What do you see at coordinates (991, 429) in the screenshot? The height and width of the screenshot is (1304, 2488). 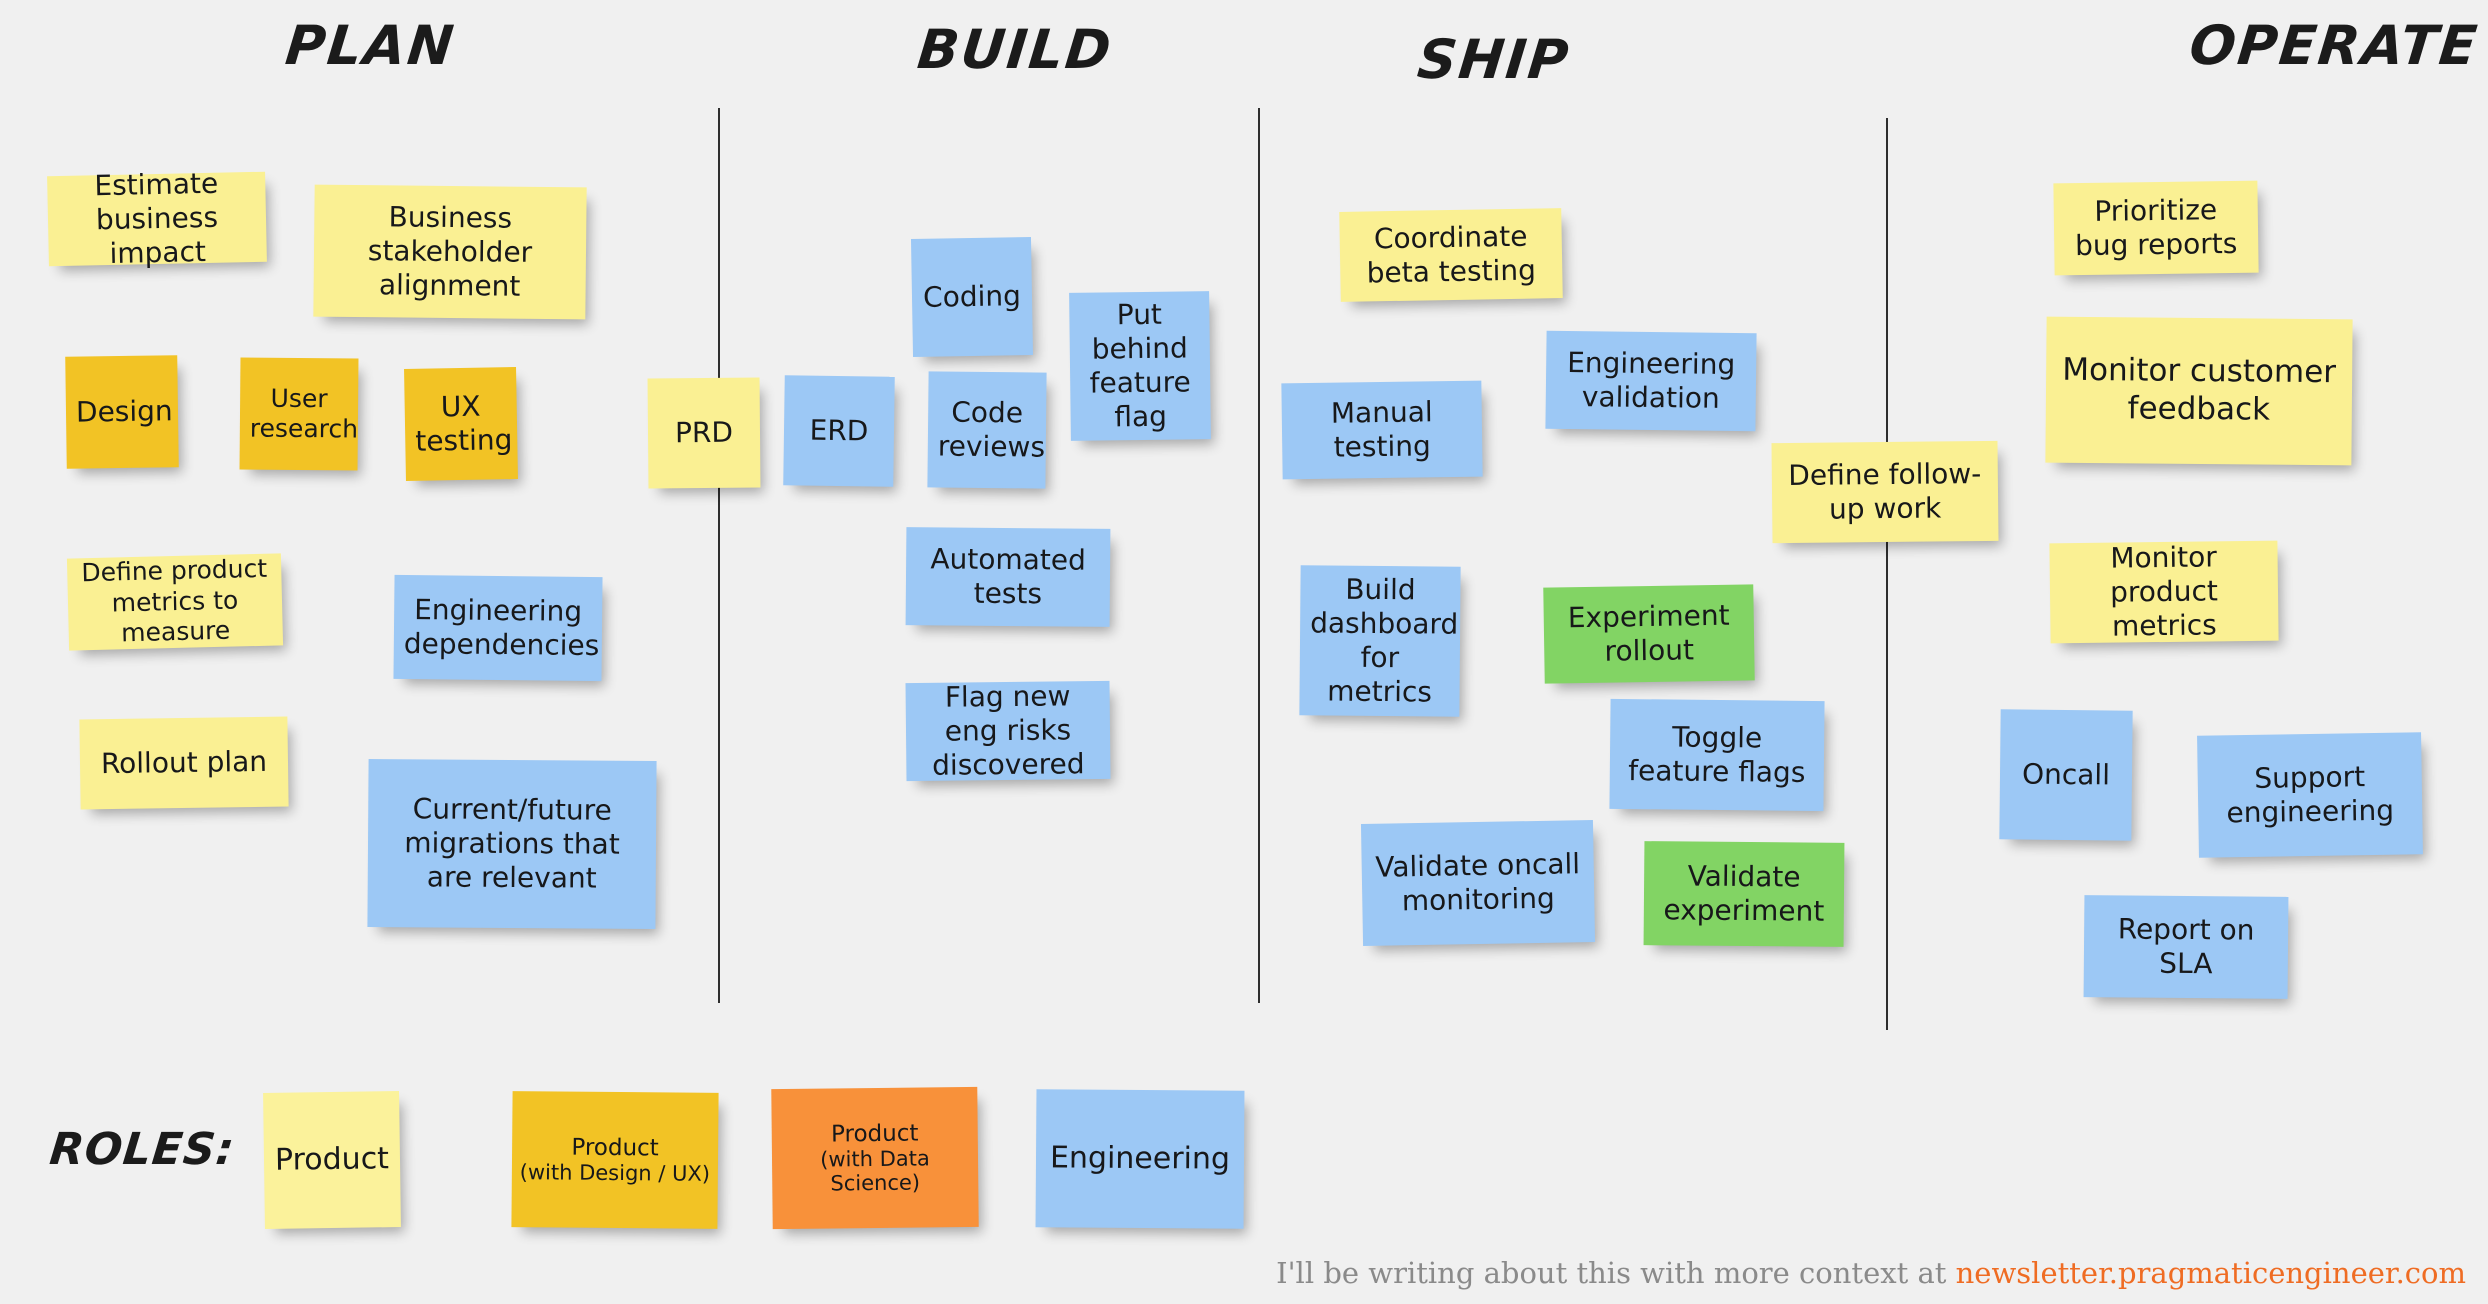 I see `sticky-note-text: Code reviews` at bounding box center [991, 429].